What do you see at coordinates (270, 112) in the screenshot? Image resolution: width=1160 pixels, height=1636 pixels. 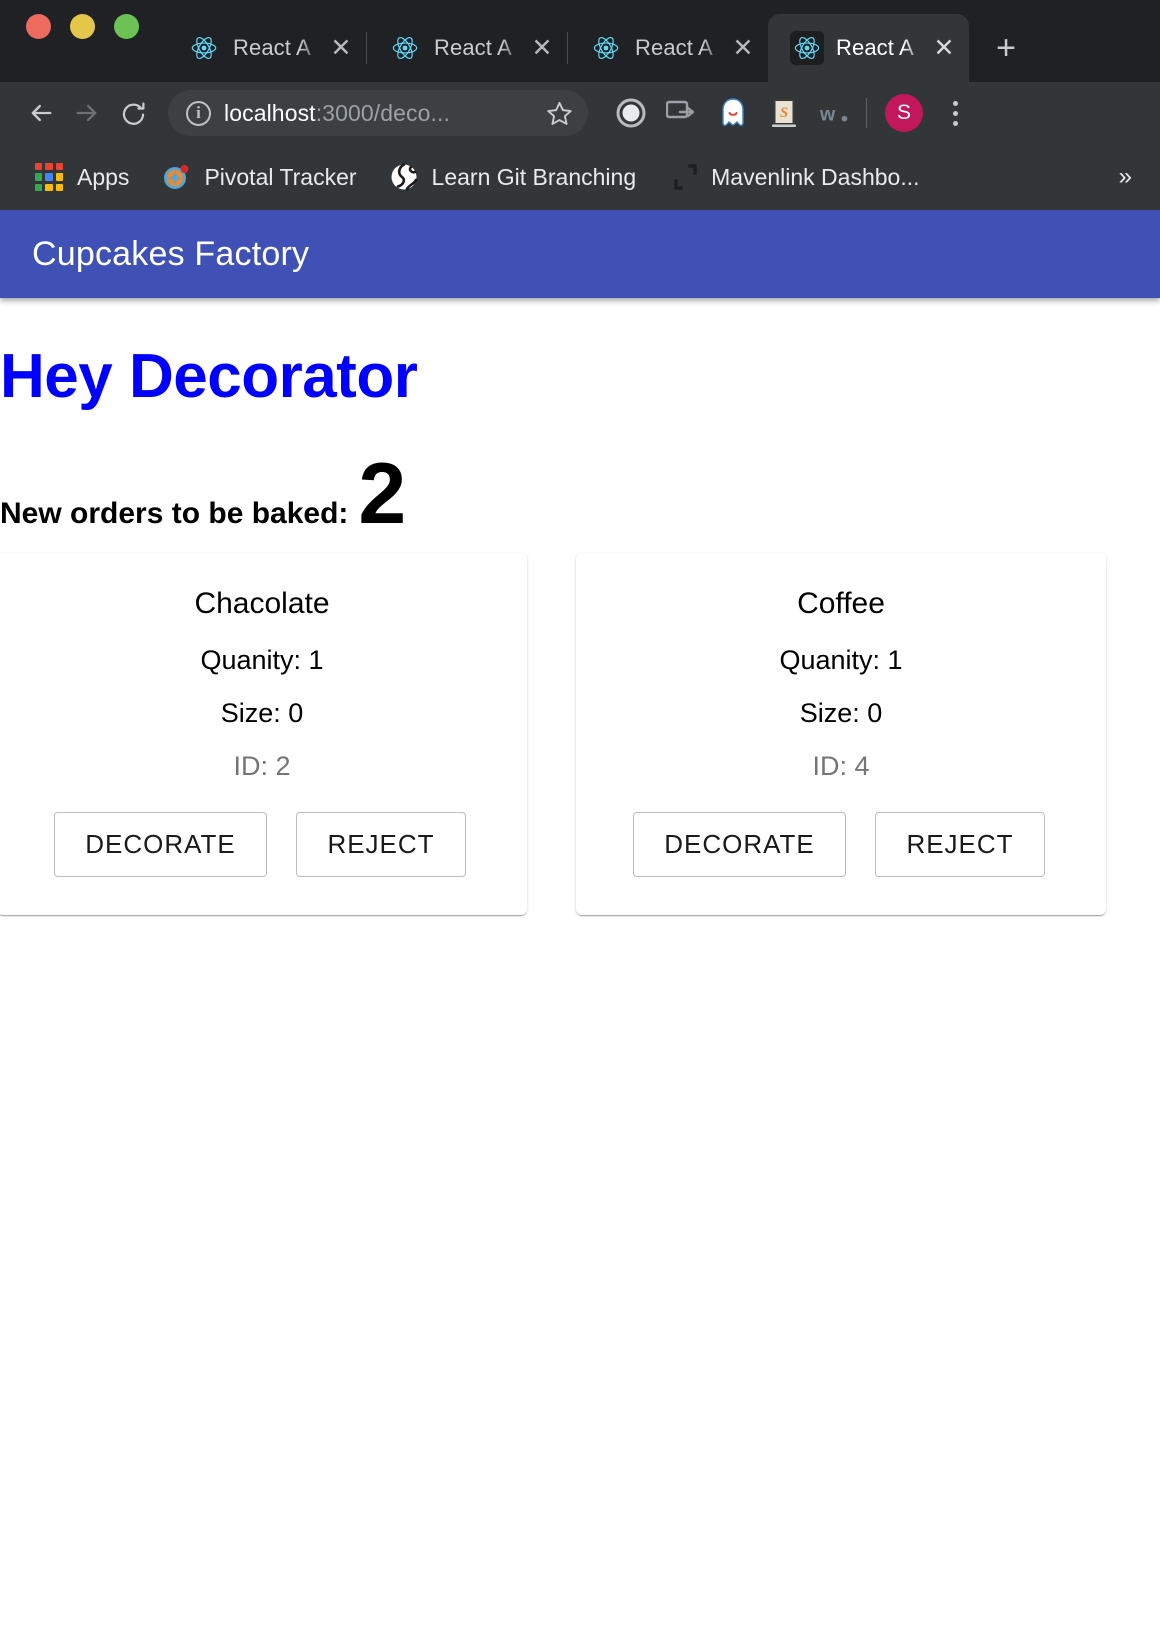 I see `url-host: localhost` at bounding box center [270, 112].